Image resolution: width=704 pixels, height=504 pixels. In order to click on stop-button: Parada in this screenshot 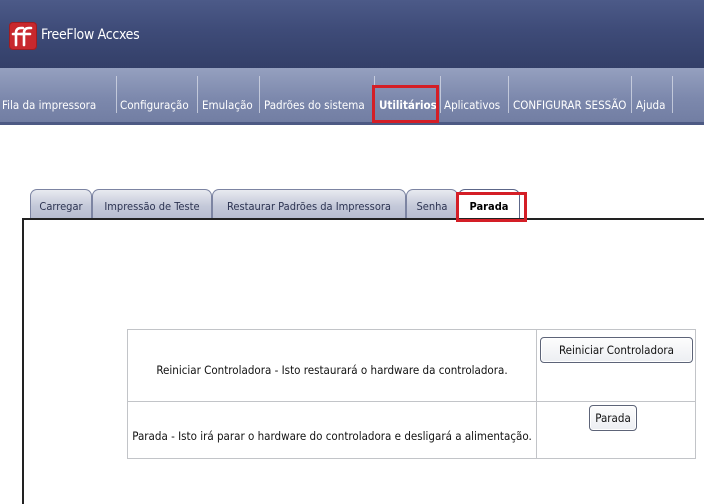, I will do `click(613, 418)`.